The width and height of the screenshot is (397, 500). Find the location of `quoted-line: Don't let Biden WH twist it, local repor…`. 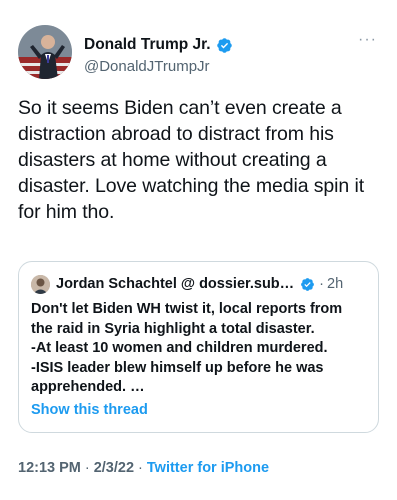

quoted-line: Don't let Biden WH twist it, local repor… is located at coordinates (187, 319).